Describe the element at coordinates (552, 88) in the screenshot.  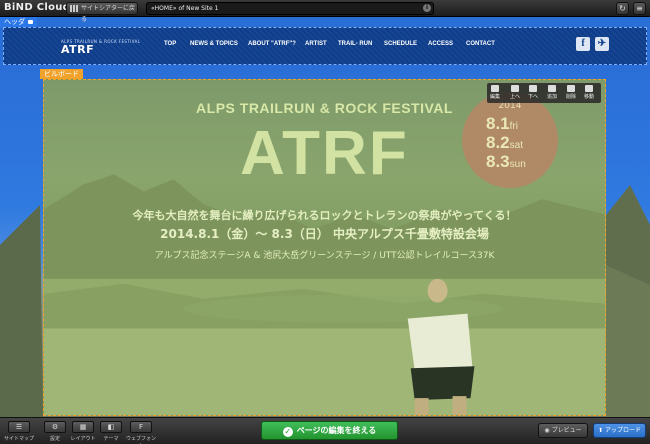
I see `plus-icon` at that location.